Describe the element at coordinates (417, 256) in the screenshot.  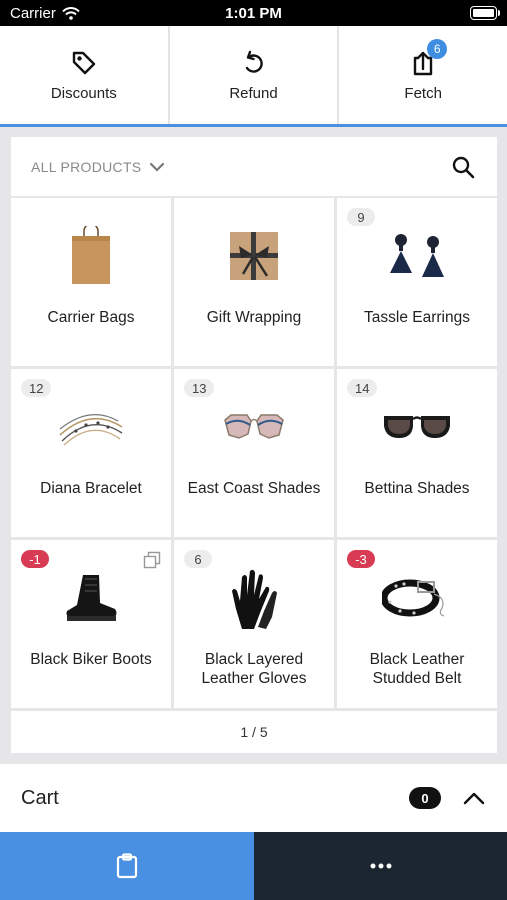
I see `earrings-image` at that location.